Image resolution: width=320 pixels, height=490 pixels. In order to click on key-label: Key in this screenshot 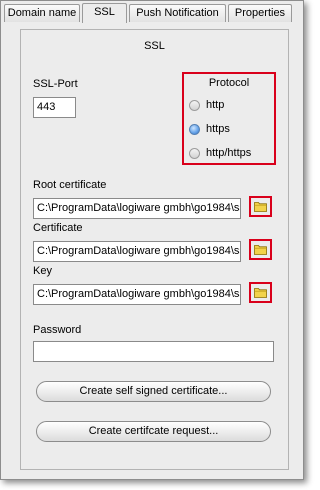, I will do `click(42, 271)`.